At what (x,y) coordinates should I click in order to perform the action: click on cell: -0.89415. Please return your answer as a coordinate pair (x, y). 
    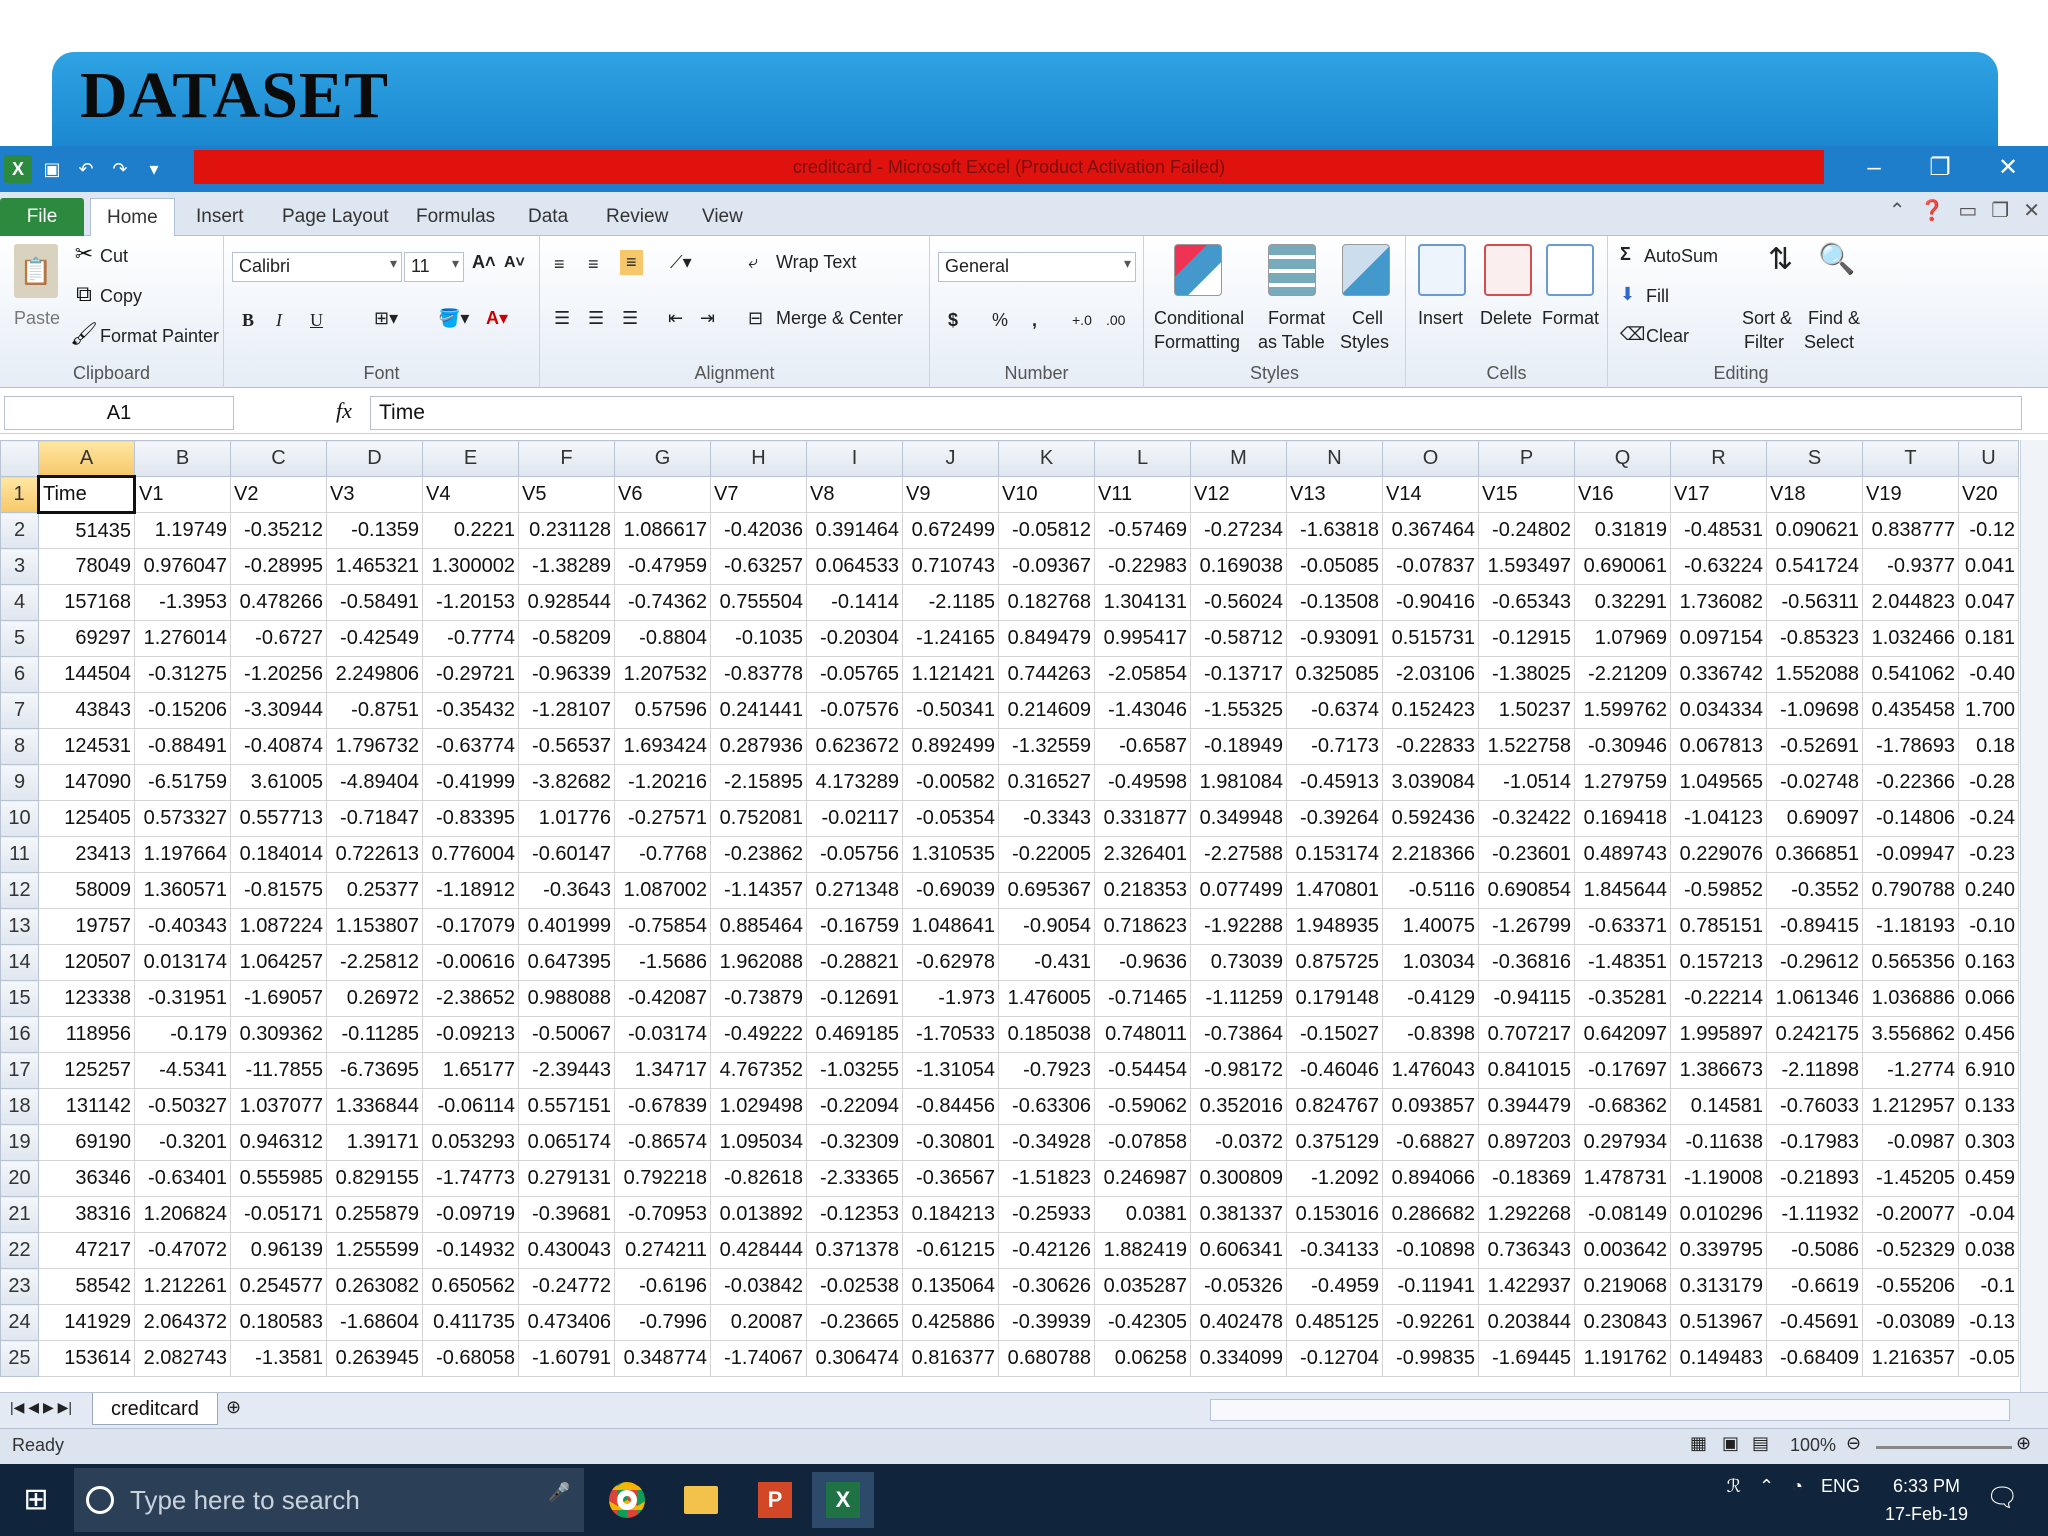
    Looking at the image, I should click on (1814, 926).